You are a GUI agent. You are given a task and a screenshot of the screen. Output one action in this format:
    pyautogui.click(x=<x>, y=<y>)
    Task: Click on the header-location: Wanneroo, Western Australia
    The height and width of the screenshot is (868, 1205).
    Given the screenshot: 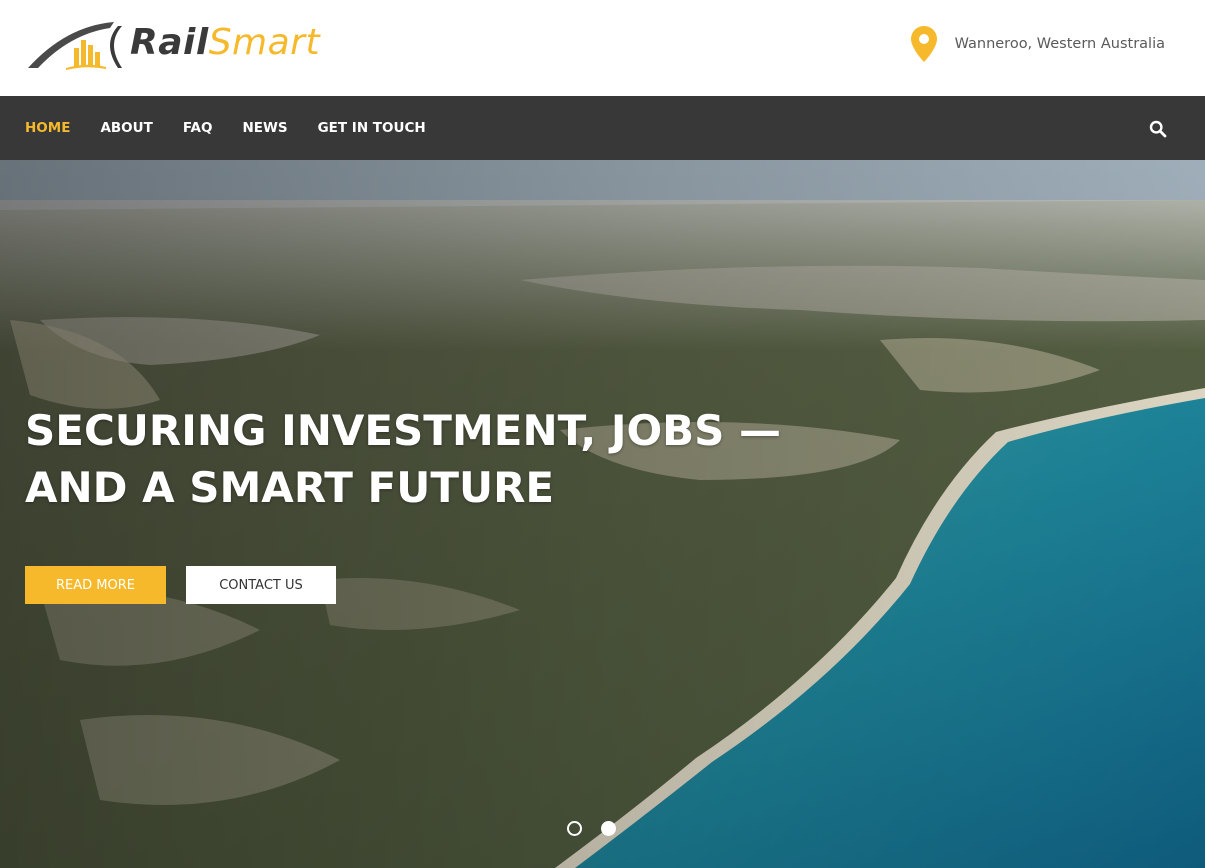 What is the action you would take?
    pyautogui.click(x=1037, y=44)
    